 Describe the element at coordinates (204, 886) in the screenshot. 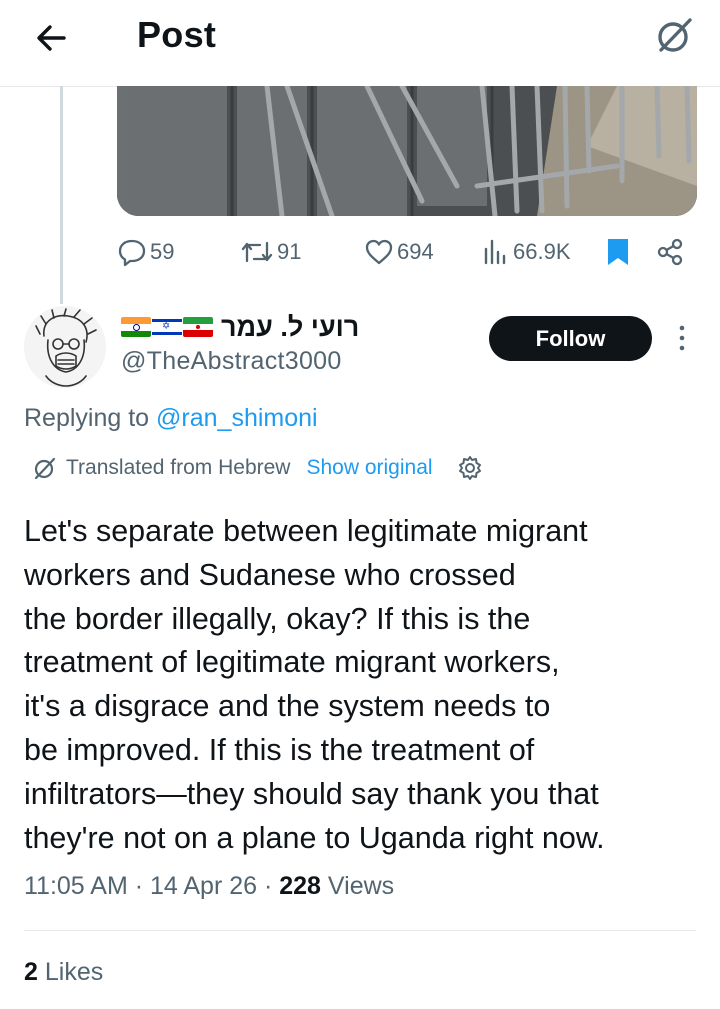

I see `post-date: 14 Apr 26` at that location.